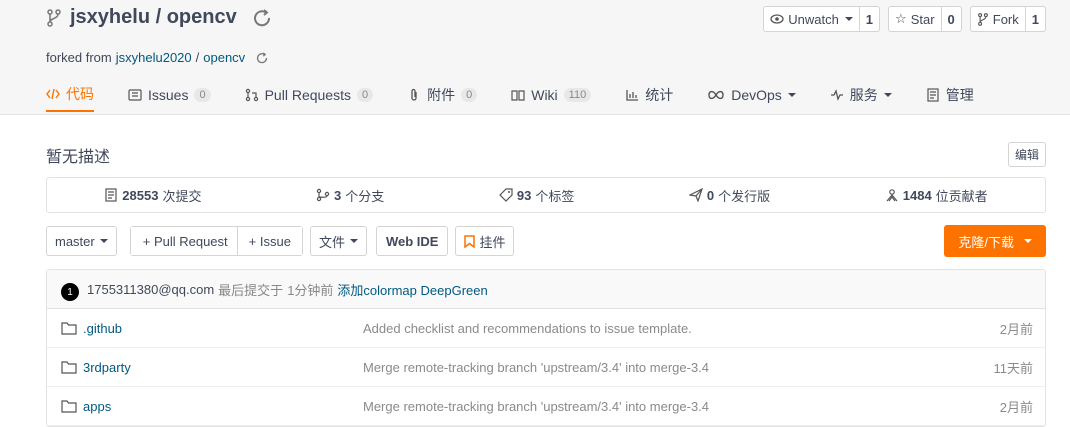 This screenshot has height=427, width=1070. Describe the element at coordinates (986, 242) in the screenshot. I see `clone-label: 克隆/下载` at that location.